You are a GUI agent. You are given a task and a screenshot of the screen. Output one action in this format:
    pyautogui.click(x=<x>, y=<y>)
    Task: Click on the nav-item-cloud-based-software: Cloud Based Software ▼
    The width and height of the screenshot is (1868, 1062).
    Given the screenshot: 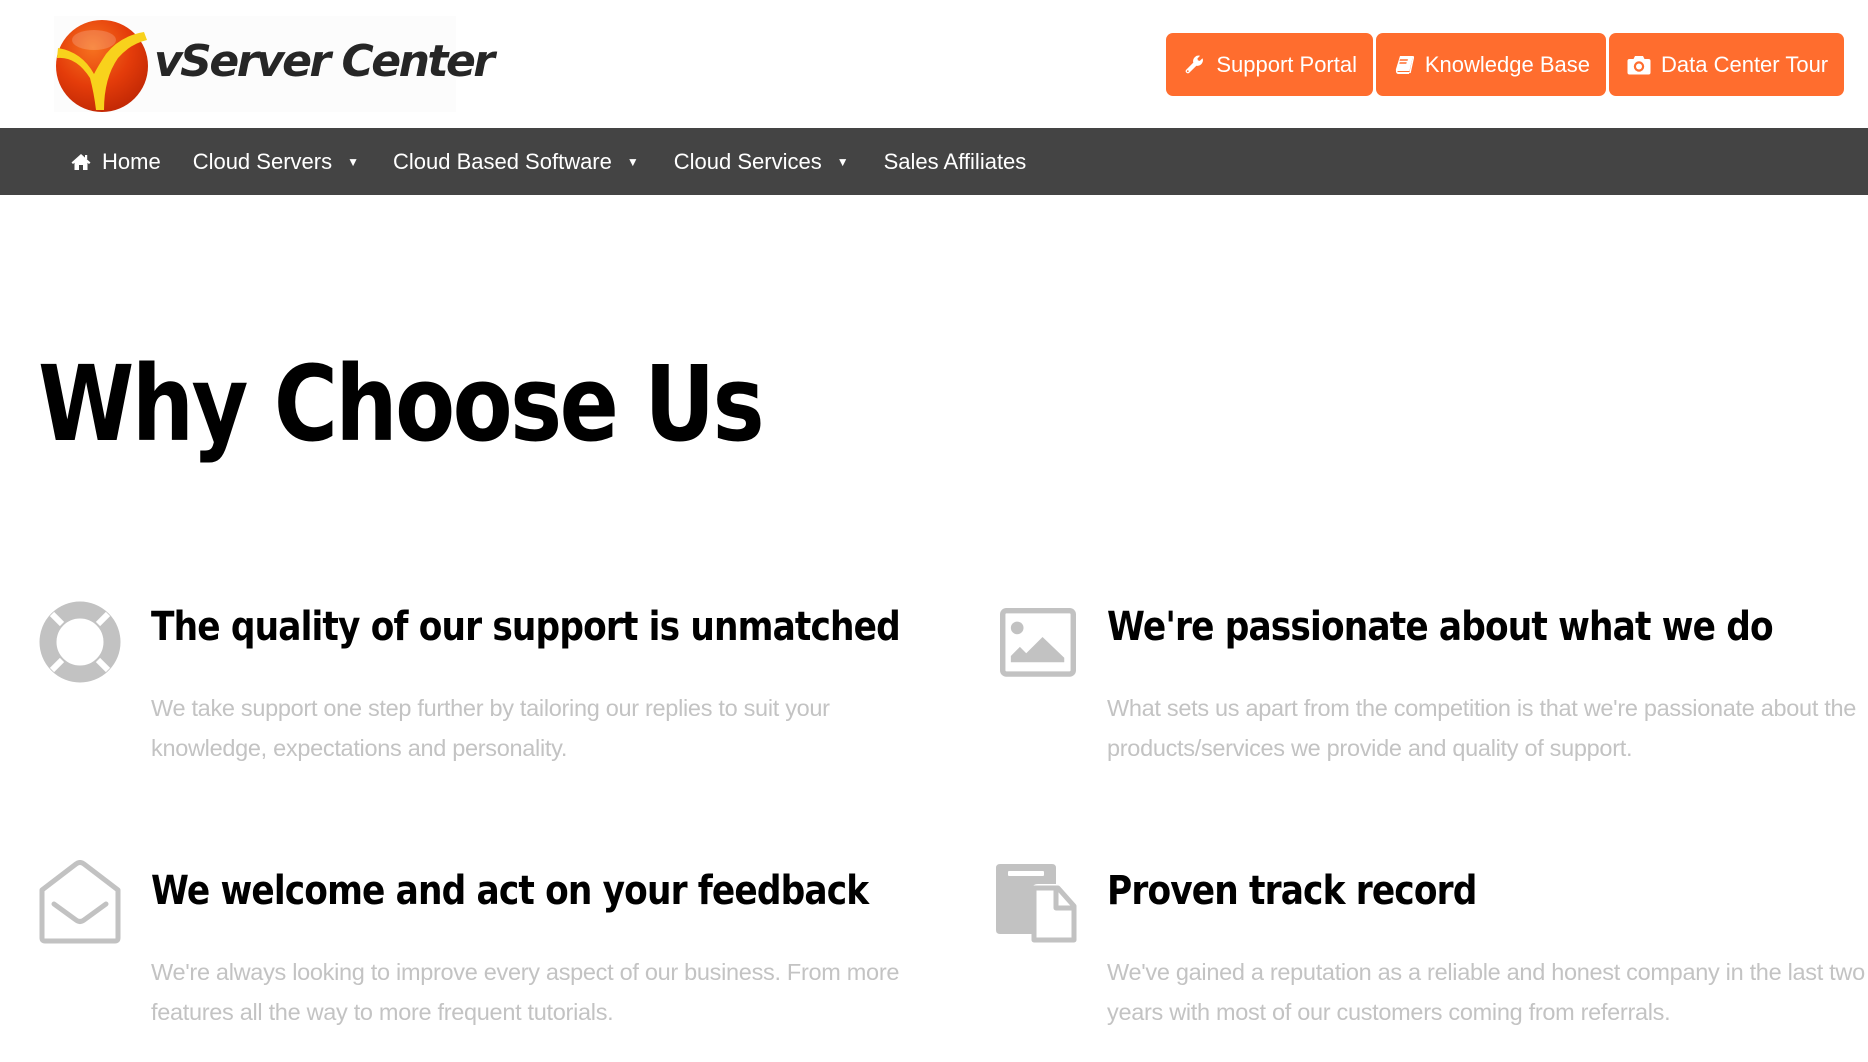 What is the action you would take?
    pyautogui.click(x=516, y=162)
    